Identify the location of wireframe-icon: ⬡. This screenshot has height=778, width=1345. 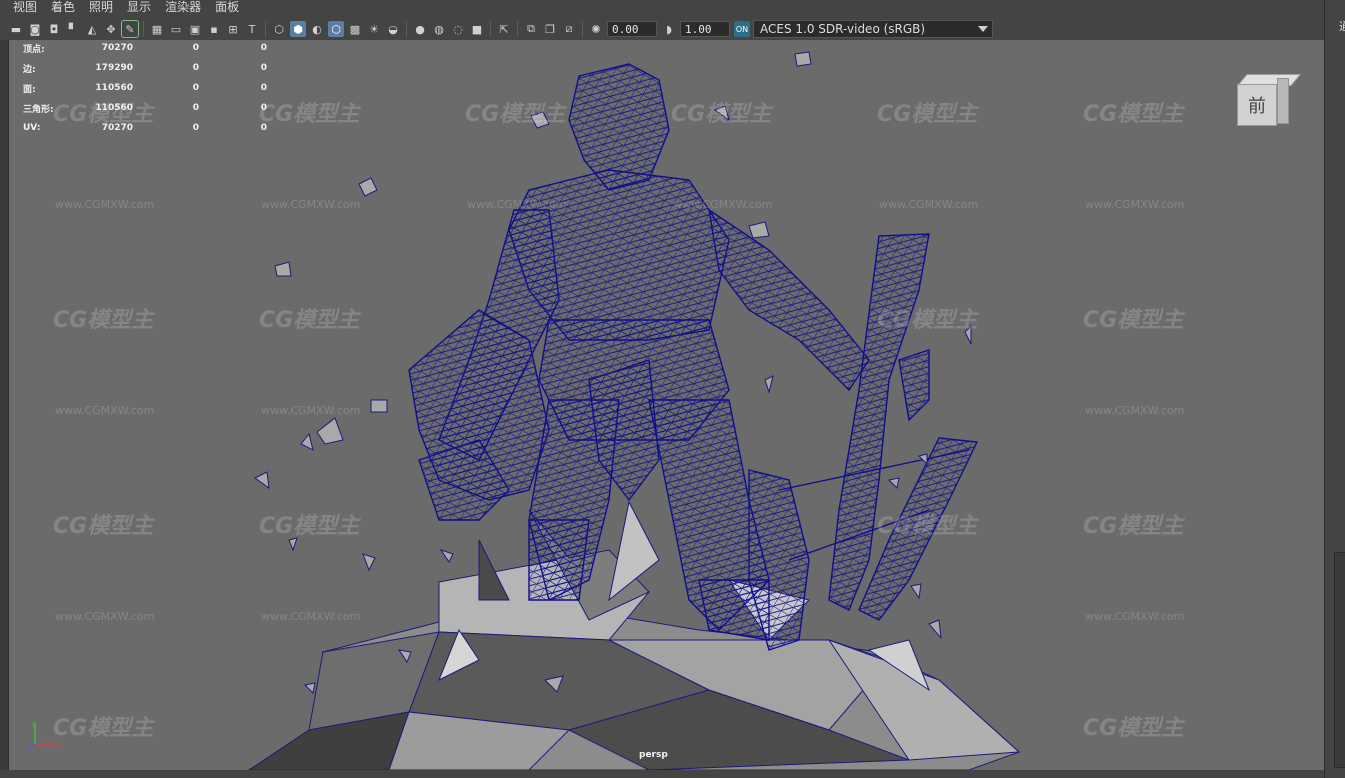
(279, 29).